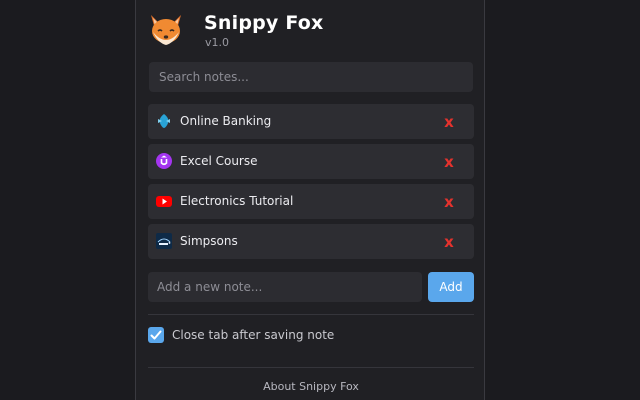 The height and width of the screenshot is (400, 640). Describe the element at coordinates (164, 121) in the screenshot. I see `eagle-bank-icon` at that location.